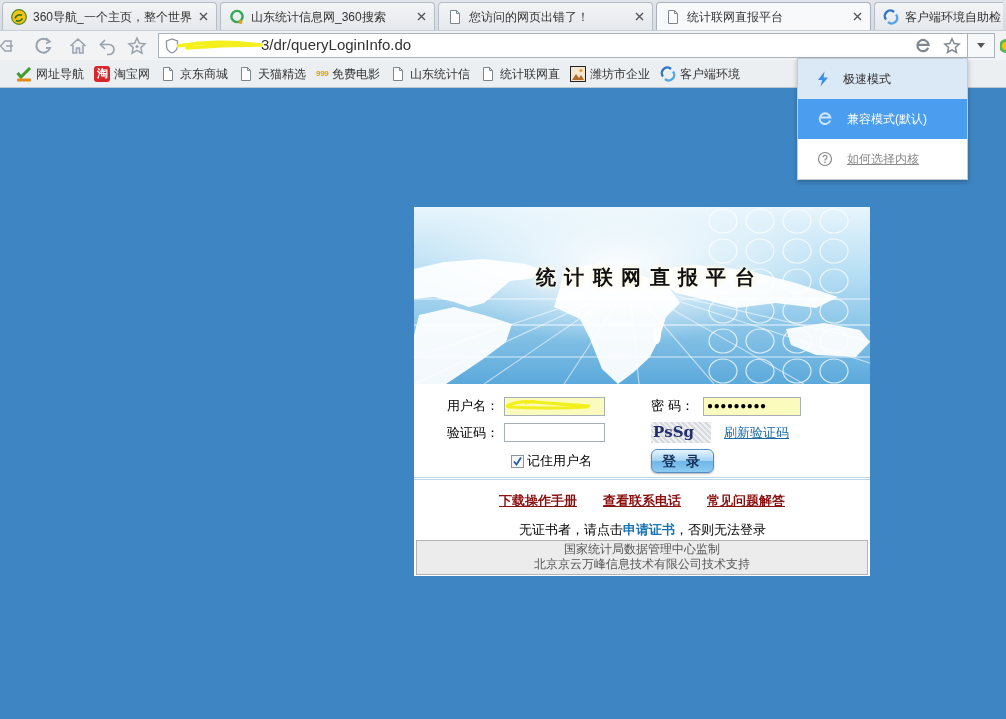 The height and width of the screenshot is (719, 1006). I want to click on swirl-disc-icon, so click(19, 16).